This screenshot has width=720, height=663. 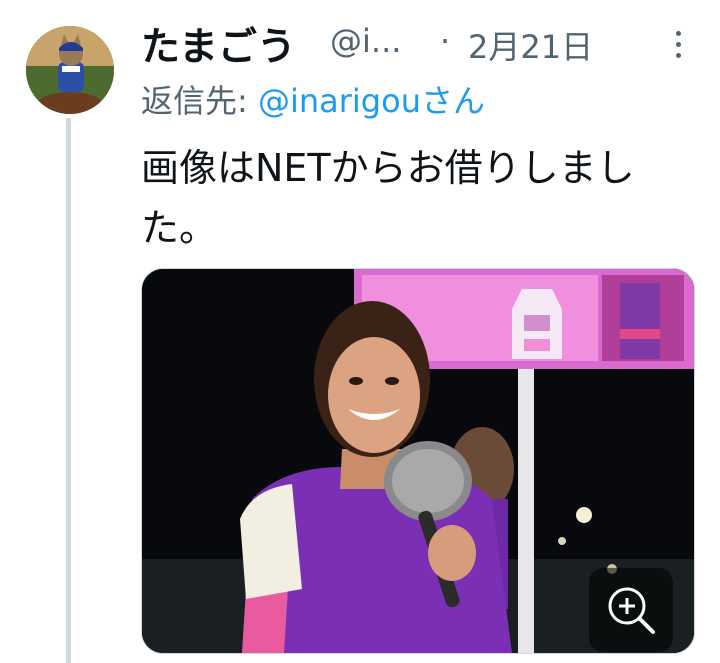 I want to click on reply-to-line: 返信先: @inarigouさん, so click(x=313, y=99).